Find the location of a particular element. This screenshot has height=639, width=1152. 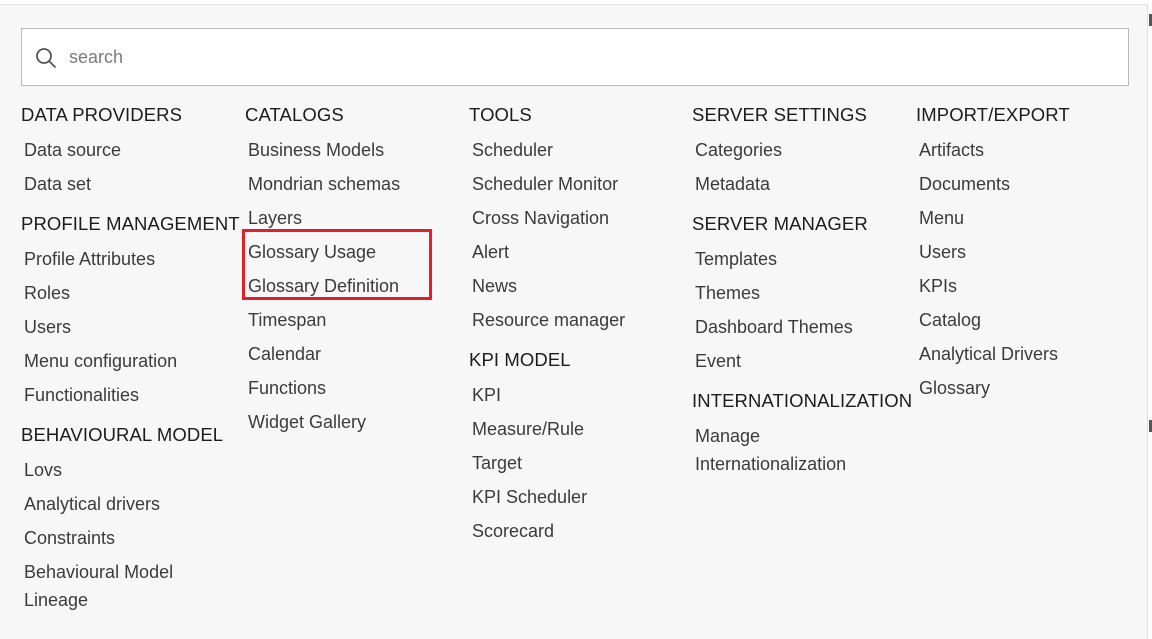

section-title: BEHAVIOURAL MODEL is located at coordinates (122, 434).